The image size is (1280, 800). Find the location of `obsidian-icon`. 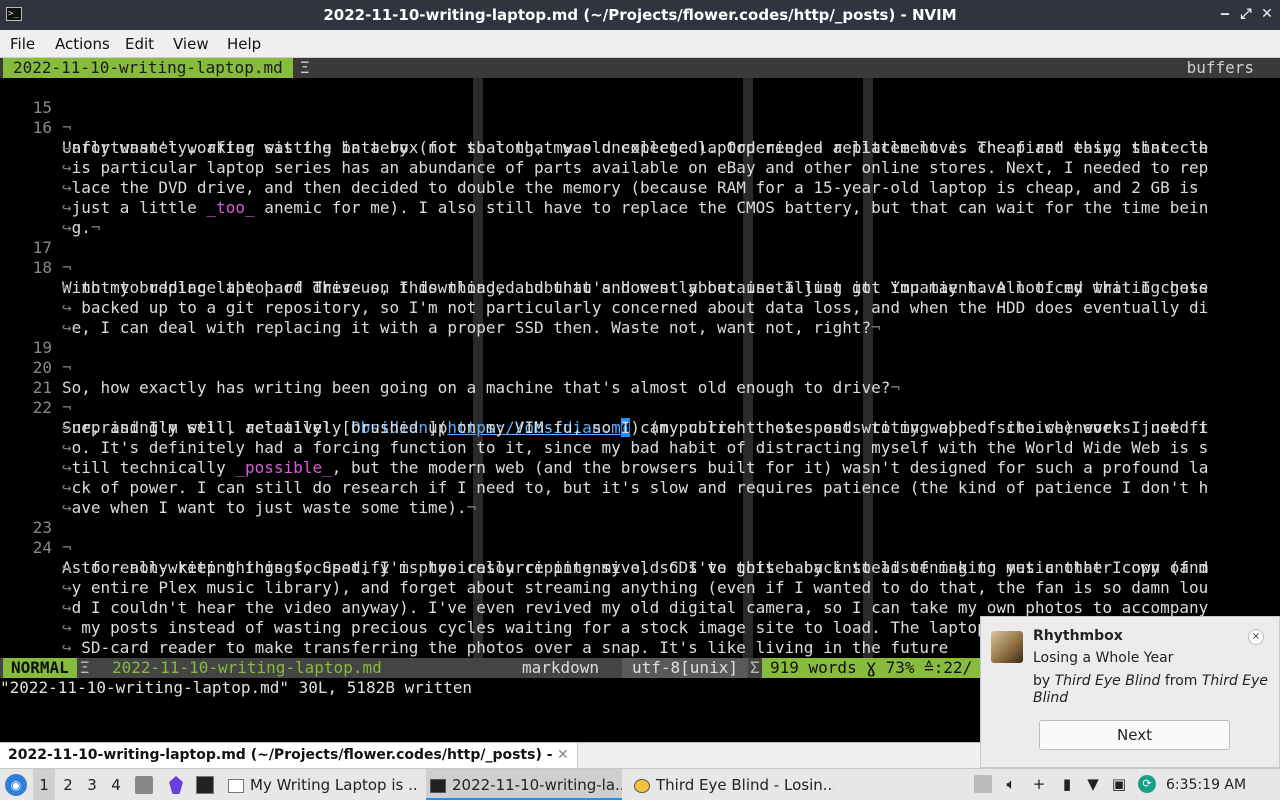

obsidian-icon is located at coordinates (176, 785).